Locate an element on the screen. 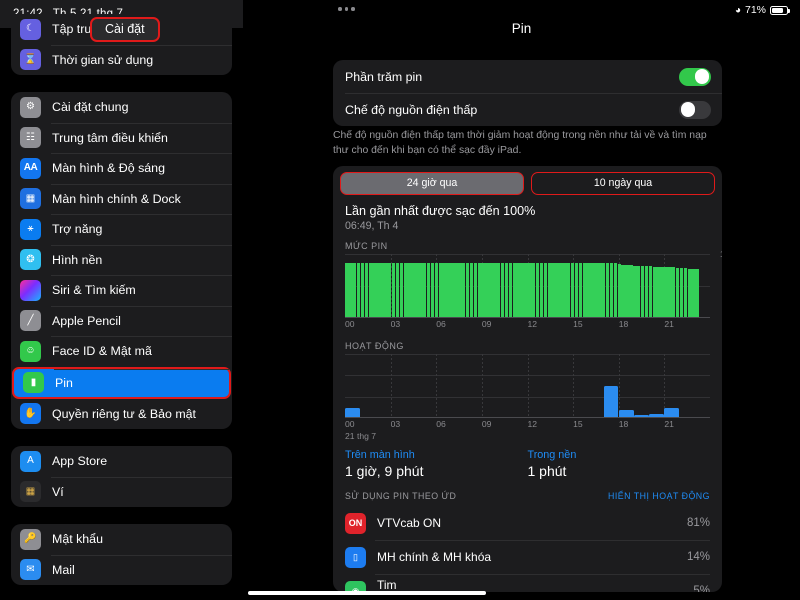 This screenshot has width=800, height=600. x-tick: 09 is located at coordinates (486, 324).